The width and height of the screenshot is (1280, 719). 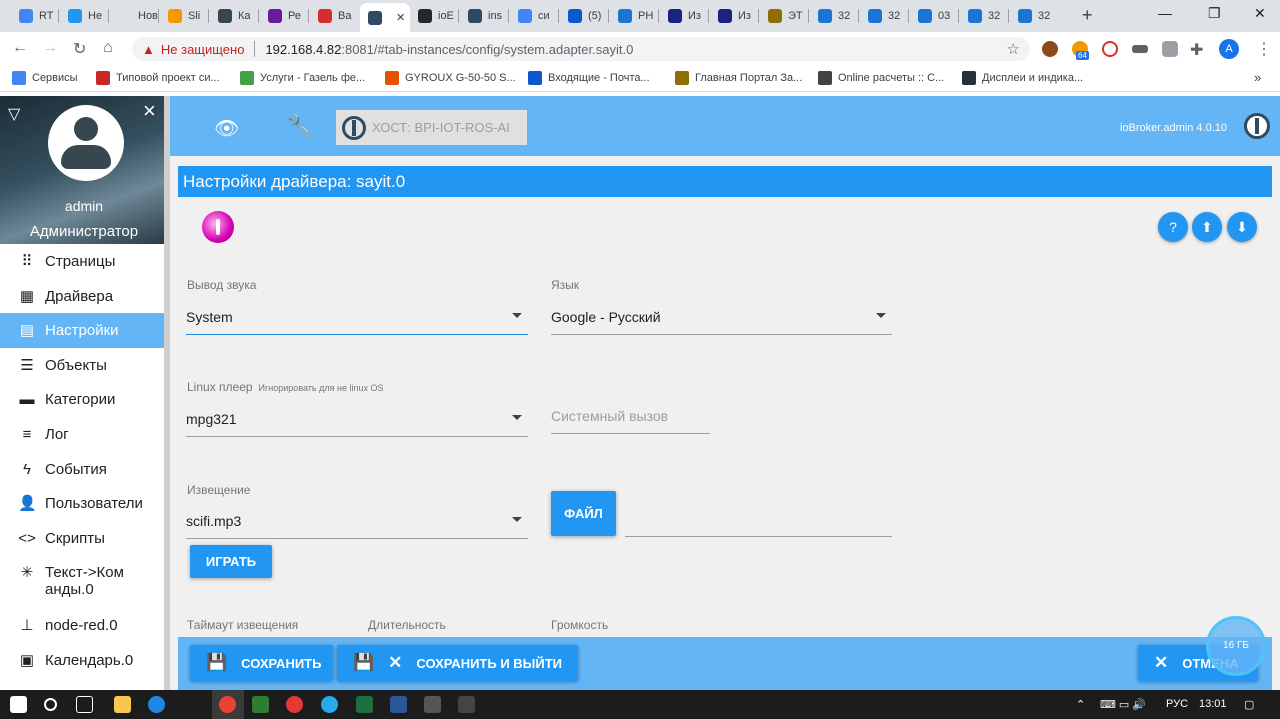 I want to click on browser-tab: RT, so click(x=35, y=16).